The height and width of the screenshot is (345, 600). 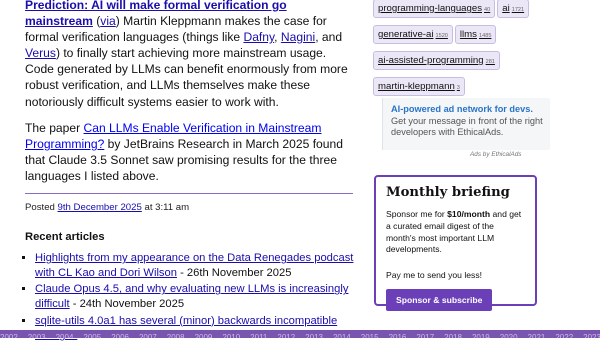 I want to click on entry-divider, so click(x=189, y=194).